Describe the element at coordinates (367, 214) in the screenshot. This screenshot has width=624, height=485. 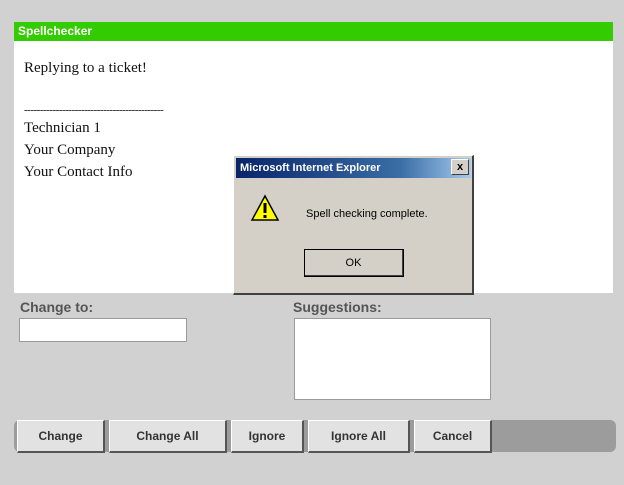
I see `dialog-message: Spell checking complete.` at that location.